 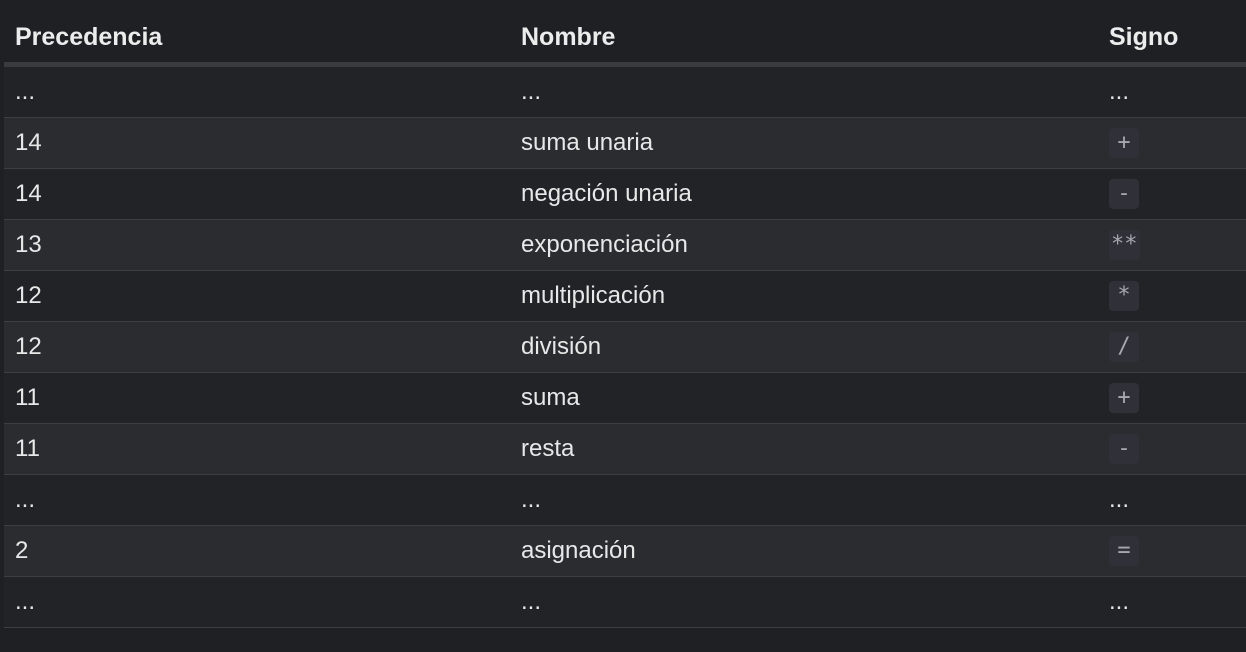 What do you see at coordinates (257, 245) in the screenshot?
I see `cell-precedence: 13` at bounding box center [257, 245].